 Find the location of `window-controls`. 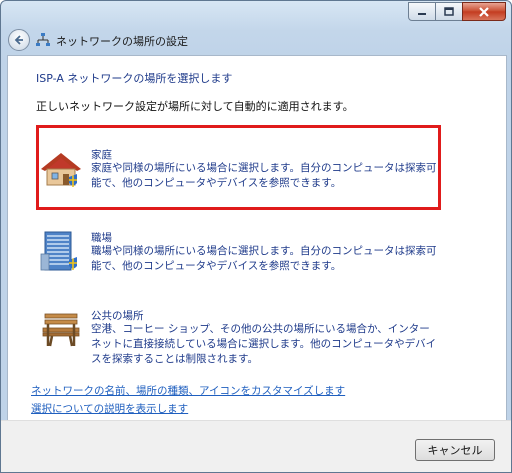

window-controls is located at coordinates (457, 11).